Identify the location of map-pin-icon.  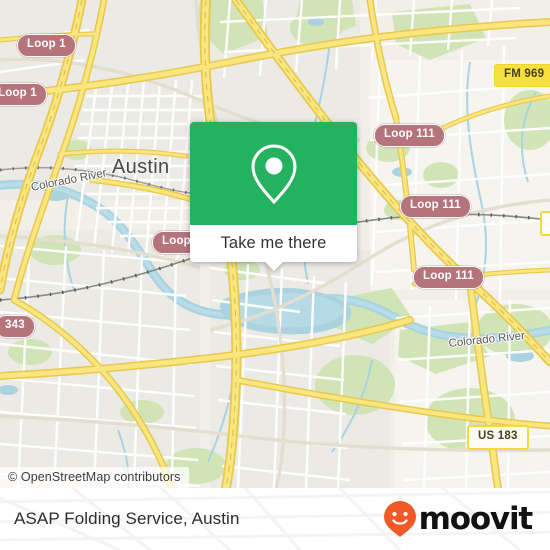
(273, 173).